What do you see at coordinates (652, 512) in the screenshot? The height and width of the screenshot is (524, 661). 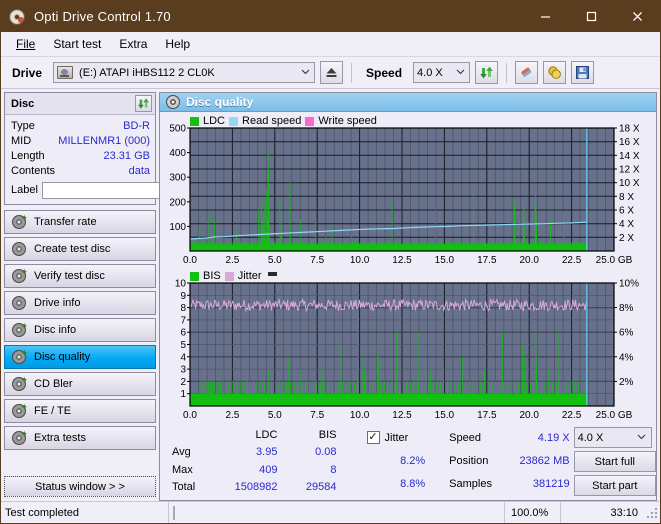 I see `resize-grip-icon` at bounding box center [652, 512].